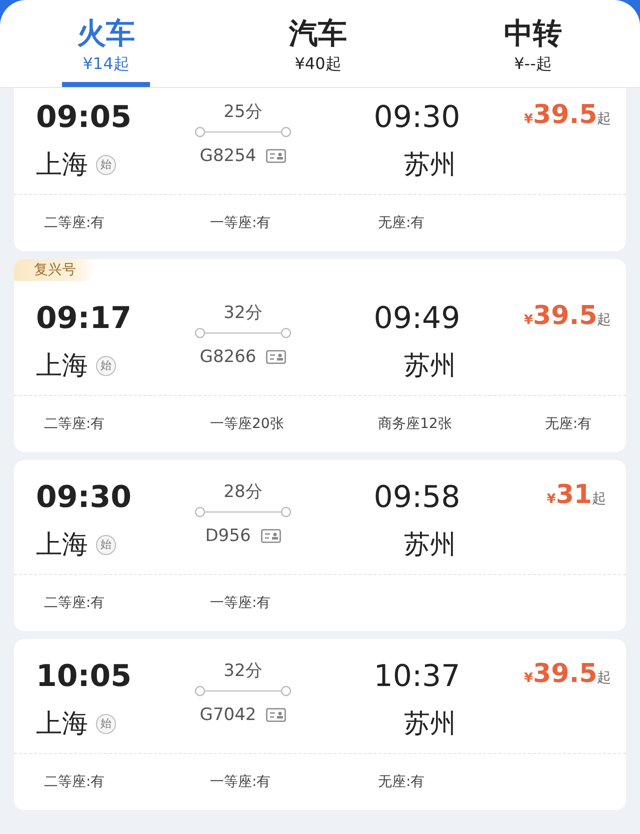  What do you see at coordinates (318, 43) in the screenshot?
I see `tab: 汽车 ¥40起` at bounding box center [318, 43].